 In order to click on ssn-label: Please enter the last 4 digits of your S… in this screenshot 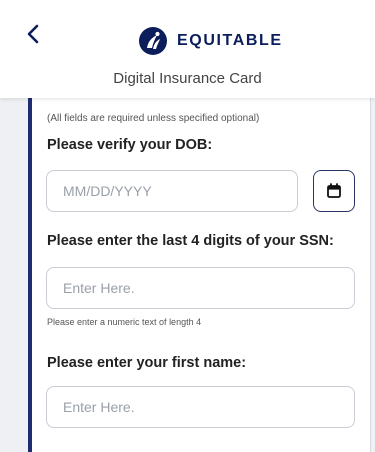, I will do `click(190, 241)`.